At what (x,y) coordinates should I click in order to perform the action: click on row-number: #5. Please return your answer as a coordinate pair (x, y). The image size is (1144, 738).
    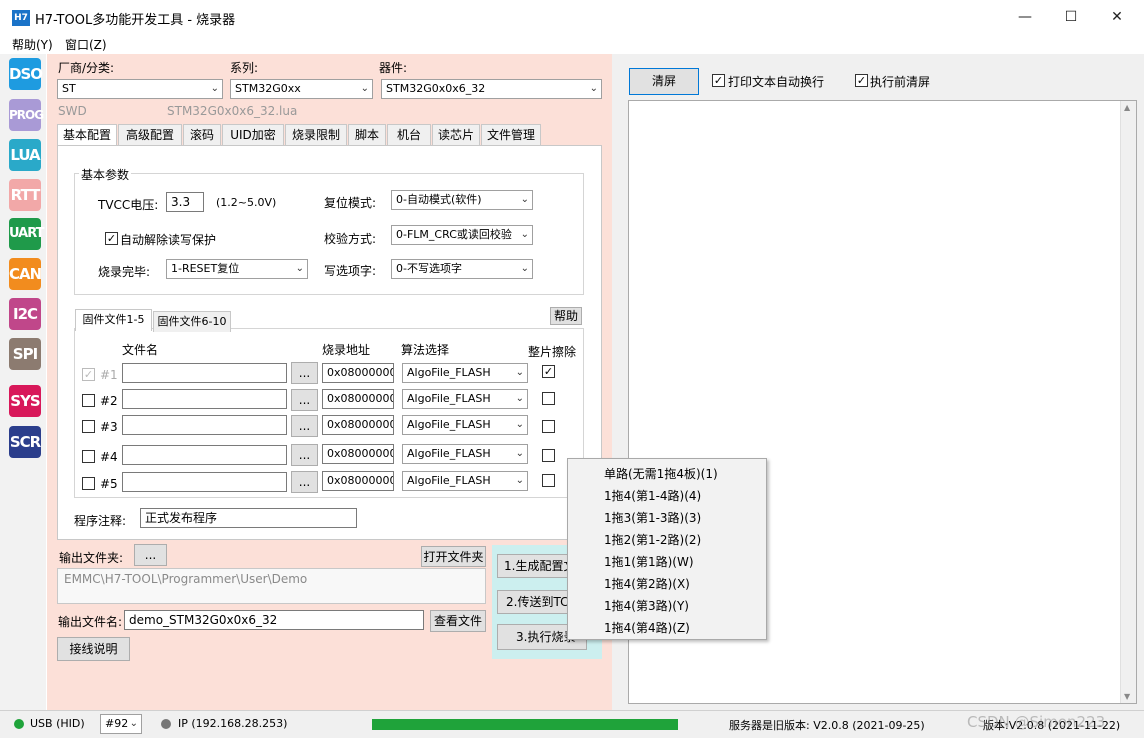
    Looking at the image, I should click on (109, 484).